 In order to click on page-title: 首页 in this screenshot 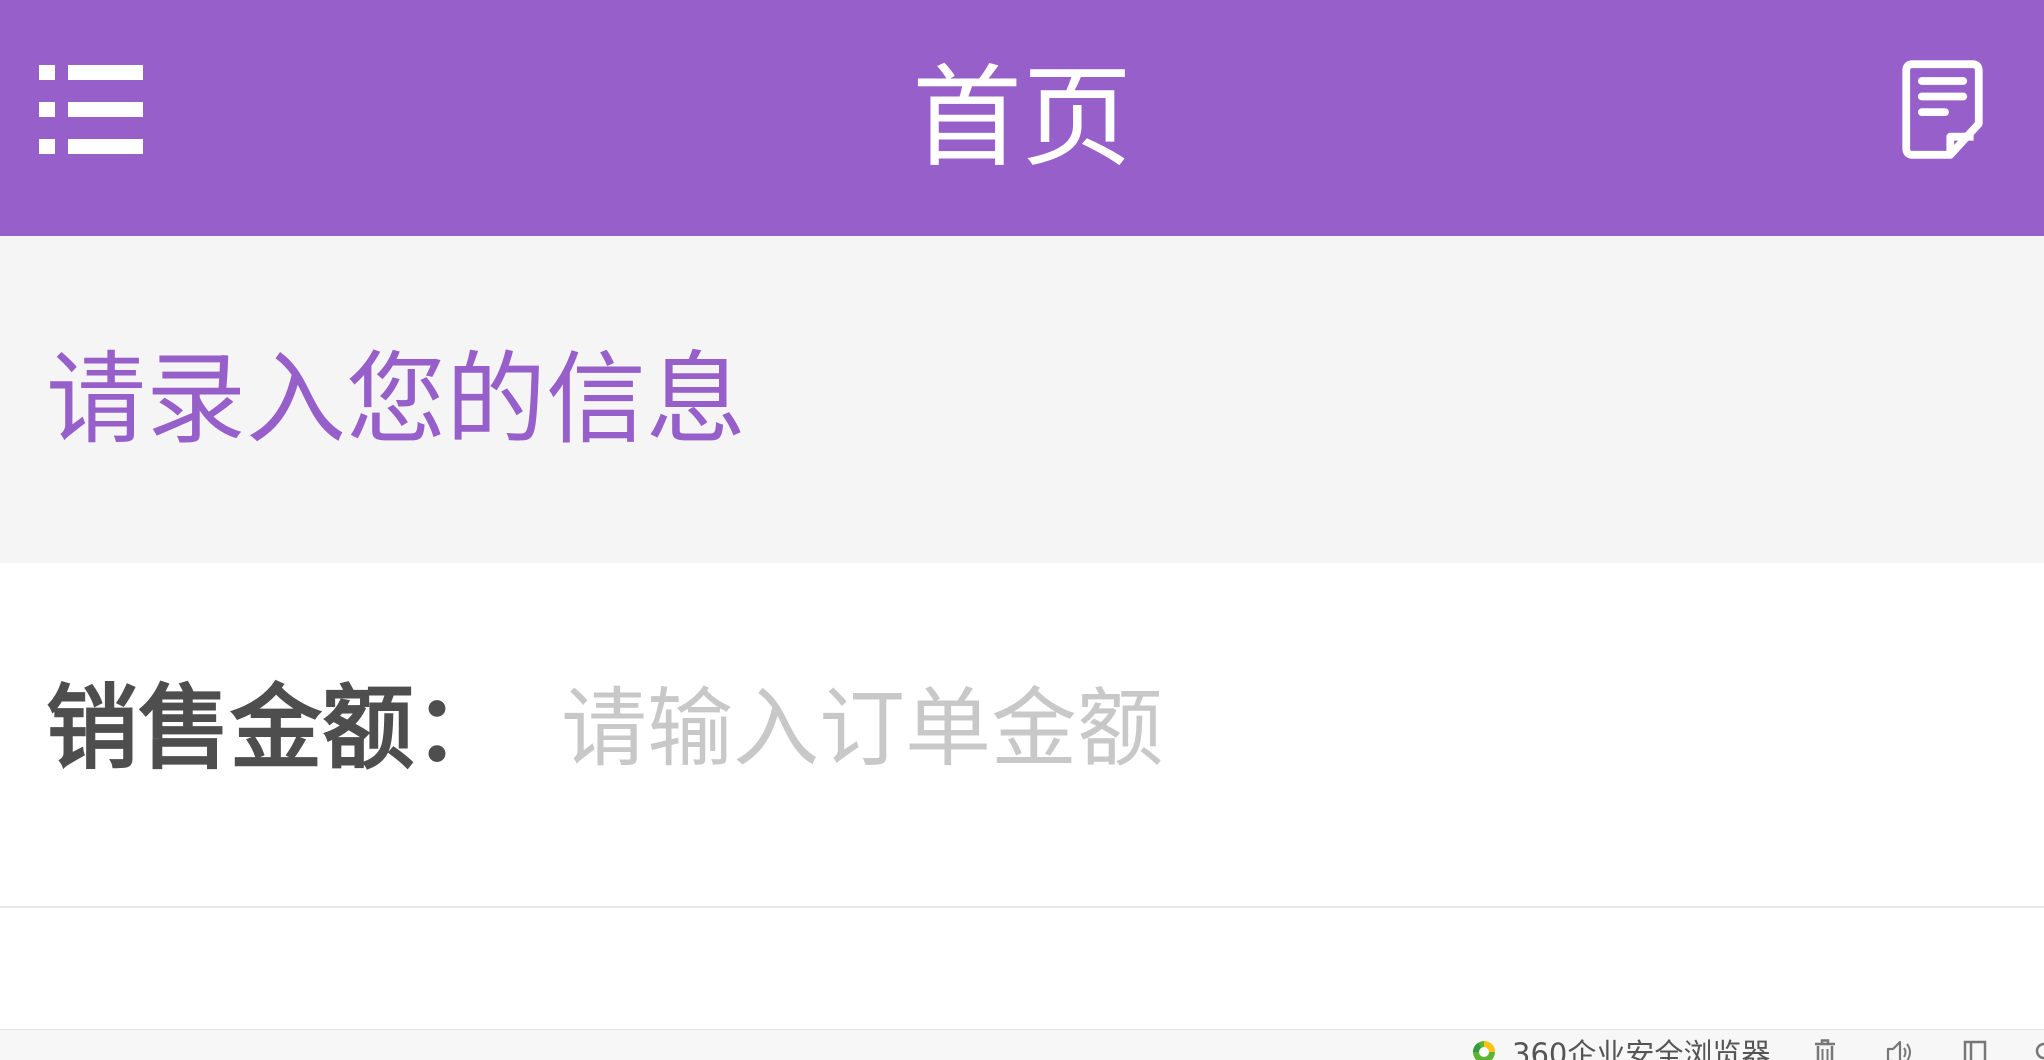, I will do `click(1022, 118)`.